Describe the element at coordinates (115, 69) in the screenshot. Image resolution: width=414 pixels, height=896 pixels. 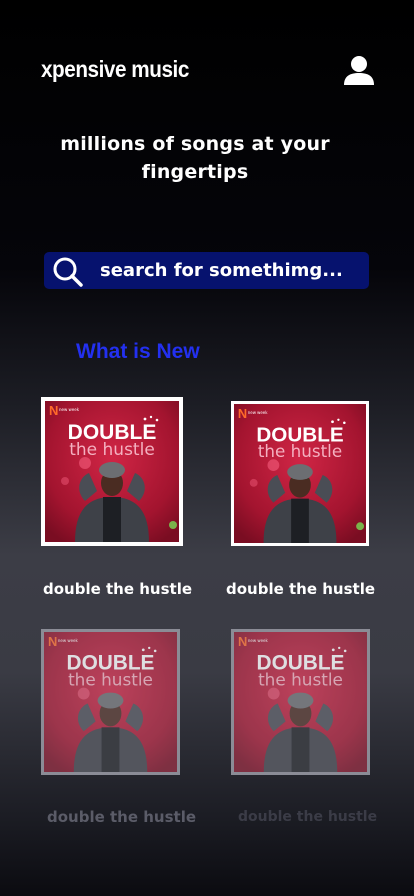
I see `brand-logo: xpensive music` at that location.